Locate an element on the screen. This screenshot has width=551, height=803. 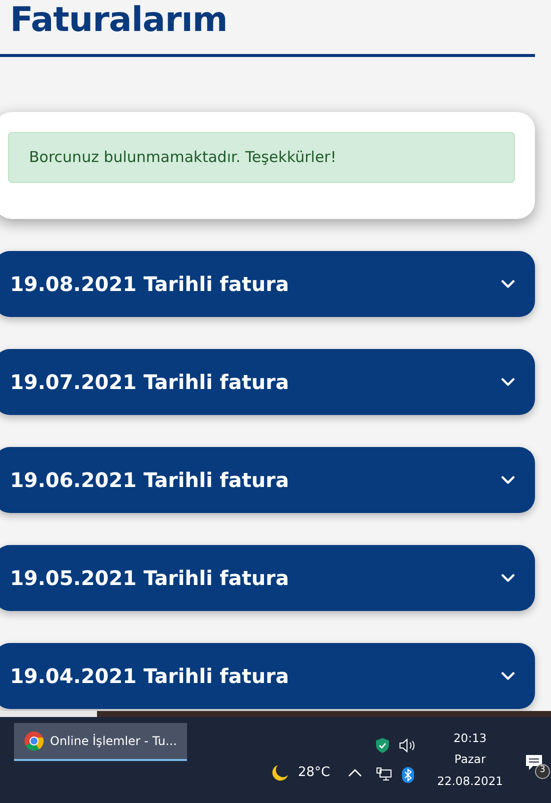
chevron-up-icon is located at coordinates (355, 773).